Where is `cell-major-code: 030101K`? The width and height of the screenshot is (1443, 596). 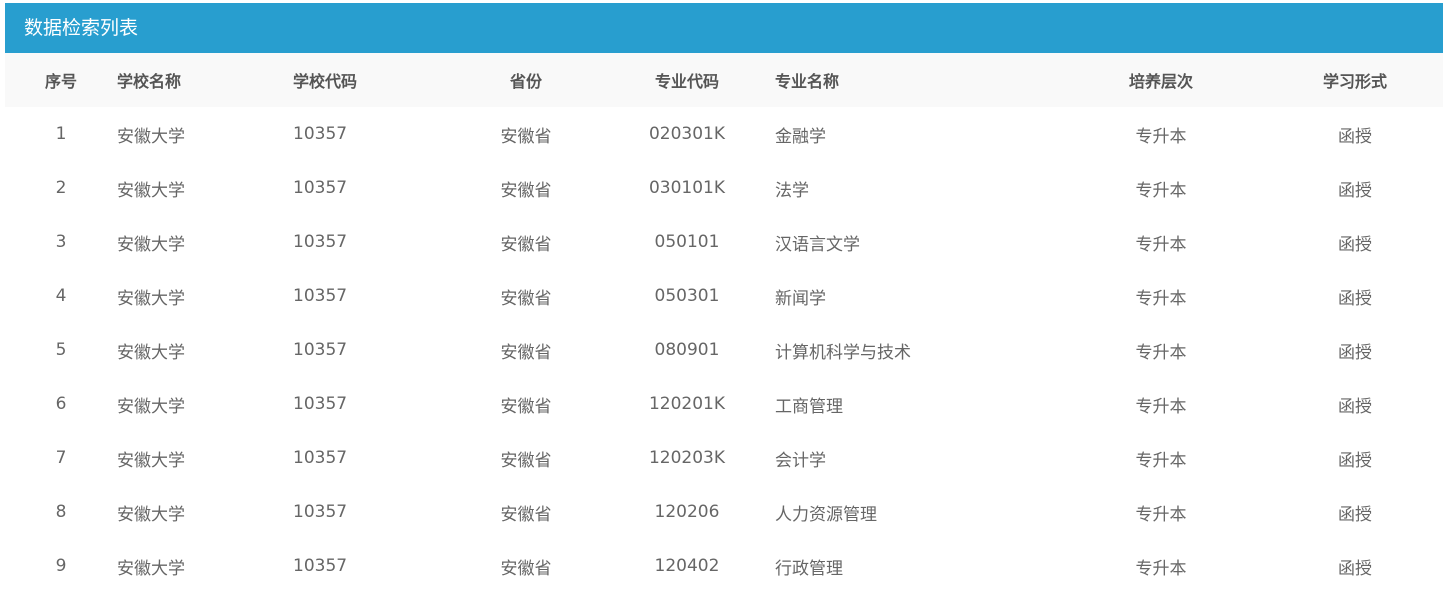
cell-major-code: 030101K is located at coordinates (687, 188).